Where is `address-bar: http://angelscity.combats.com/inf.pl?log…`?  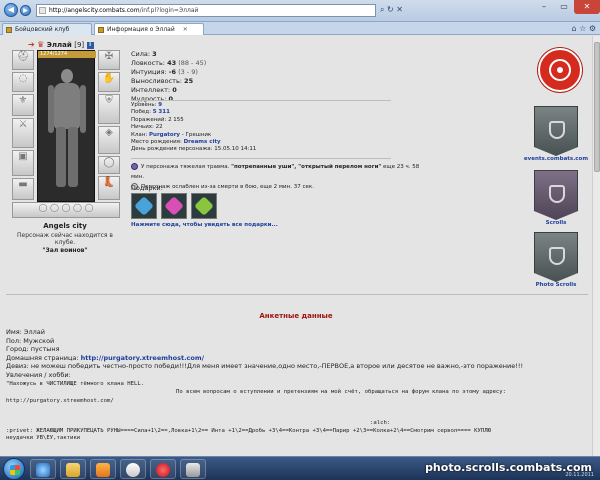 address-bar: http://angelscity.combats.com/inf.pl?log… is located at coordinates (206, 10).